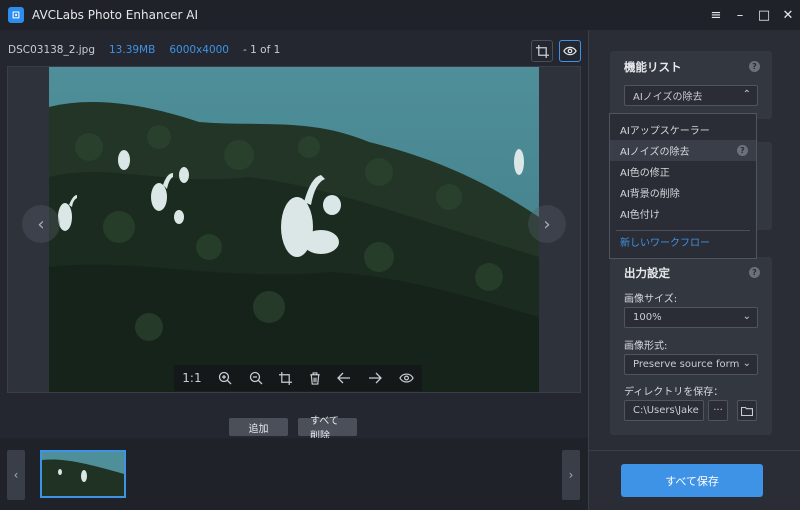  Describe the element at coordinates (293, 429) in the screenshot. I see `file-actions: 追加 すべて削除` at that location.